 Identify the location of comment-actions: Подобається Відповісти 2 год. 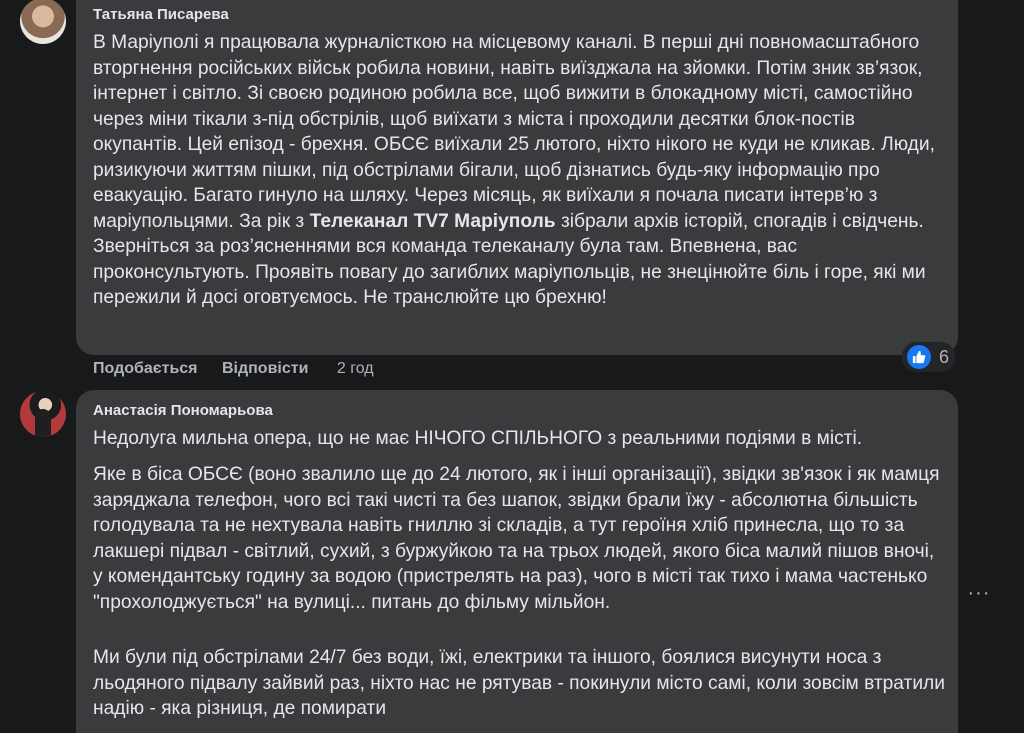
(233, 369).